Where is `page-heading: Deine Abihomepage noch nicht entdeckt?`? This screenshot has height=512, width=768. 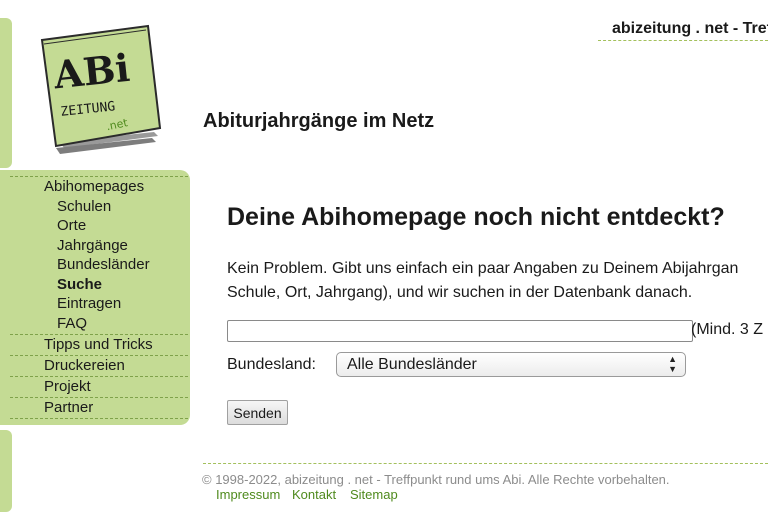 page-heading: Deine Abihomepage noch nicht entdeckt? is located at coordinates (476, 217).